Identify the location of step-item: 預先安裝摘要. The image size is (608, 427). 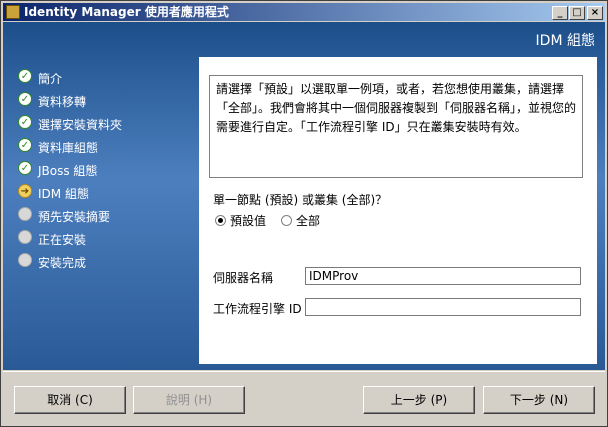
(108, 215).